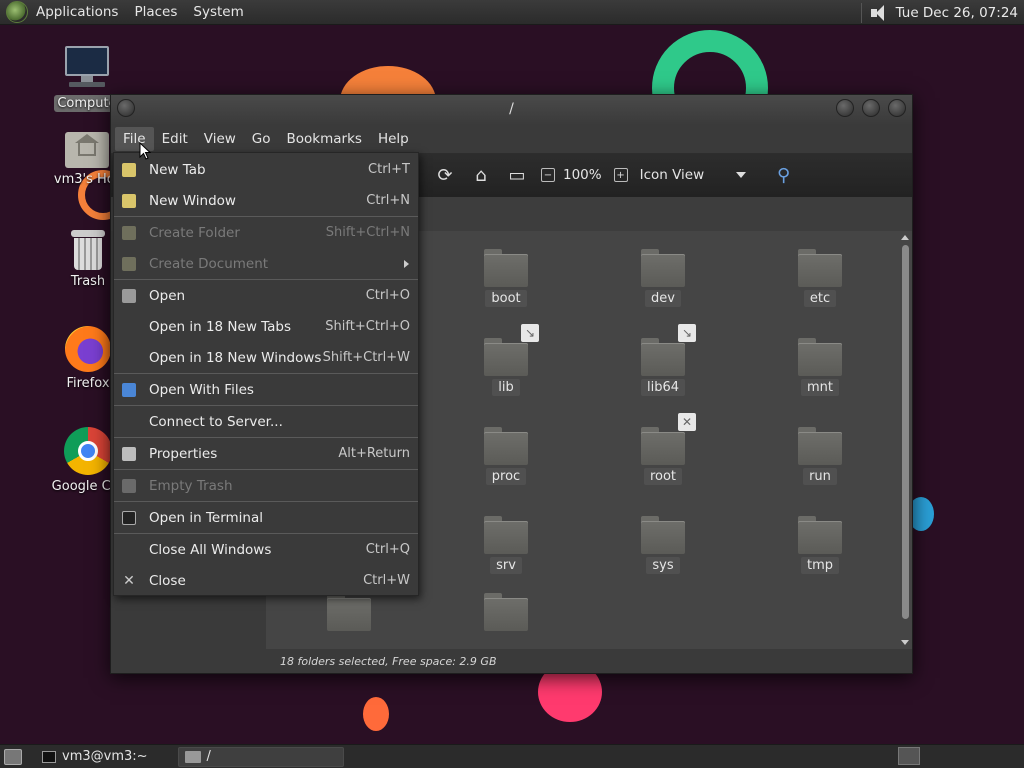 Image resolution: width=1024 pixels, height=768 pixels. Describe the element at coordinates (548, 175) in the screenshot. I see `zoom-out-icon: −` at that location.